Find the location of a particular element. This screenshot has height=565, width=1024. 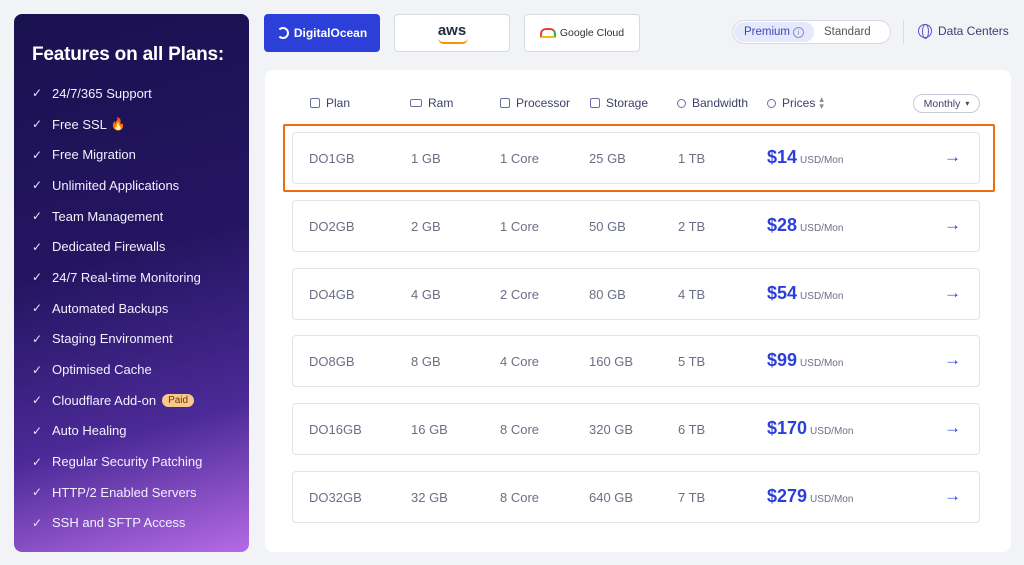

price: $28USD/Mon is located at coordinates (805, 225).